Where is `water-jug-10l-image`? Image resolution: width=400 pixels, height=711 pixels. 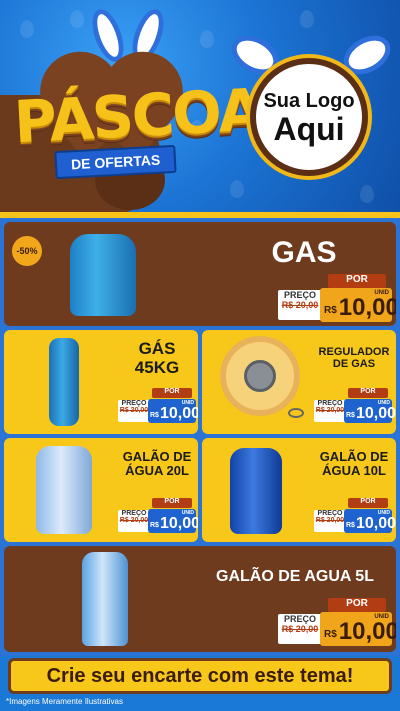 water-jug-10l-image is located at coordinates (256, 491).